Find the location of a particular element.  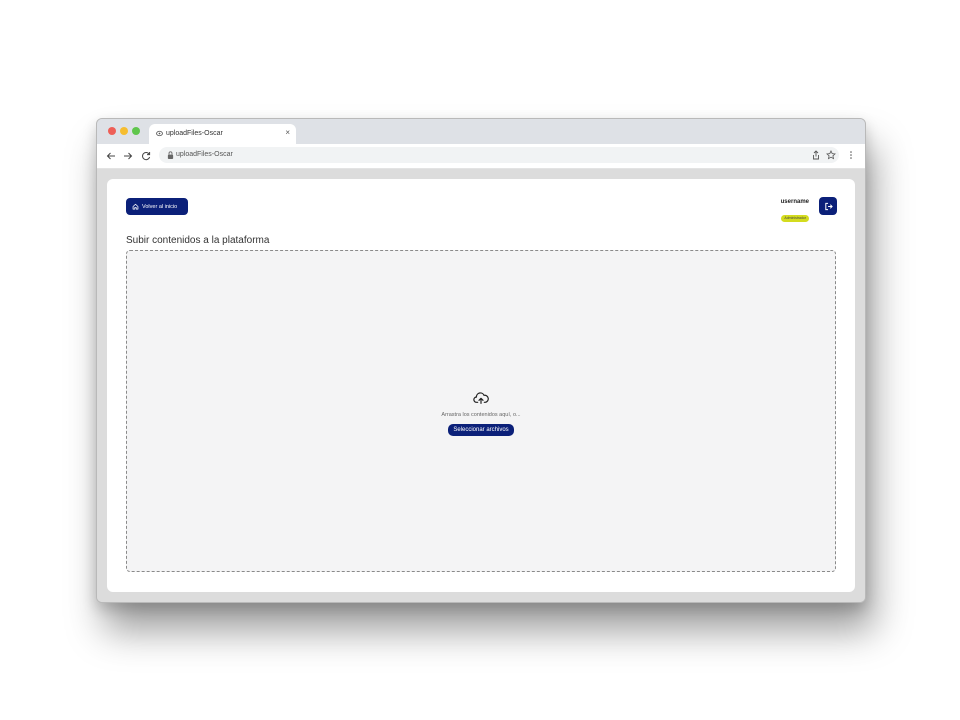

username-text: username is located at coordinates (794, 202).